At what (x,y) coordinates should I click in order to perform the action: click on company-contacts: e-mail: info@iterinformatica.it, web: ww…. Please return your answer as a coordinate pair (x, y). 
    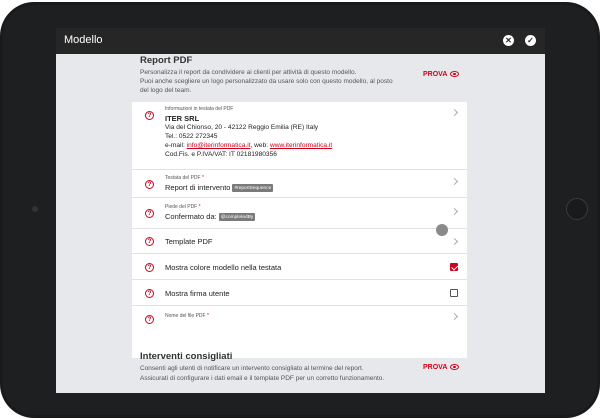
    Looking at the image, I should click on (248, 145).